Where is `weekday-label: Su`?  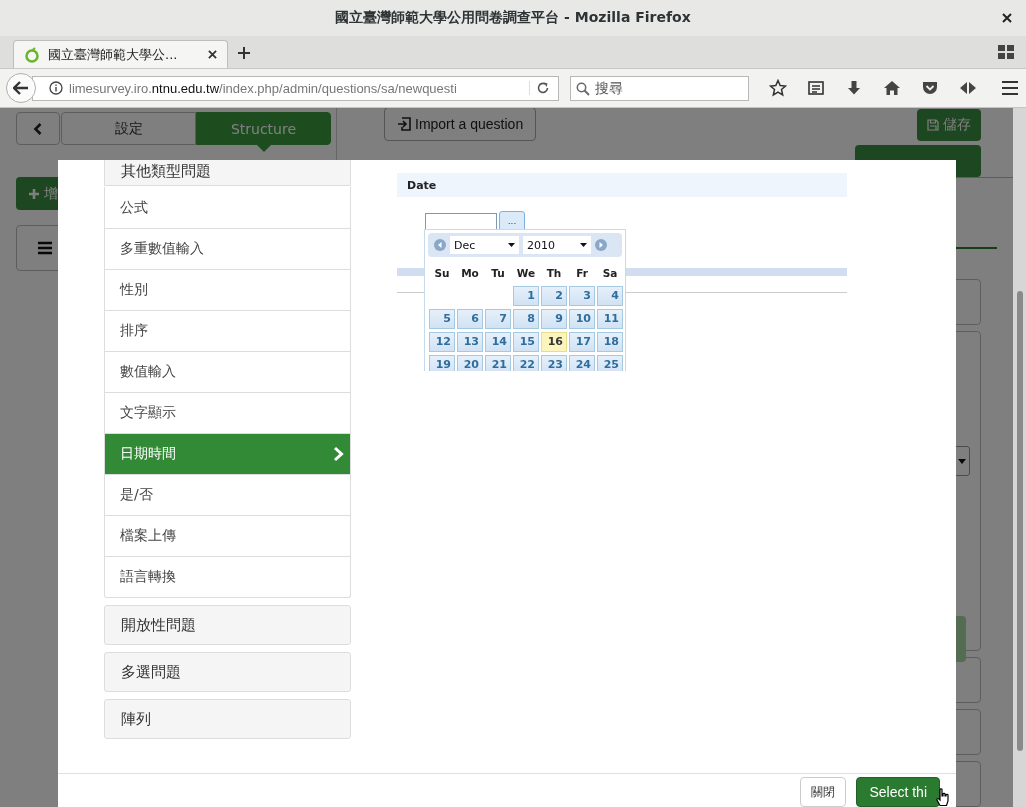
weekday-label: Su is located at coordinates (442, 273).